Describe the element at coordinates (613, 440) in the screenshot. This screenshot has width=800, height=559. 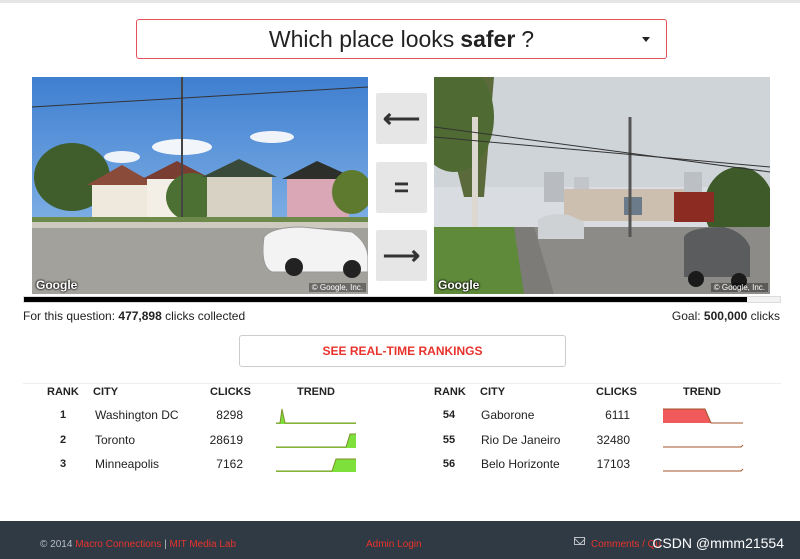
I see `clicks-cell: 32480` at that location.